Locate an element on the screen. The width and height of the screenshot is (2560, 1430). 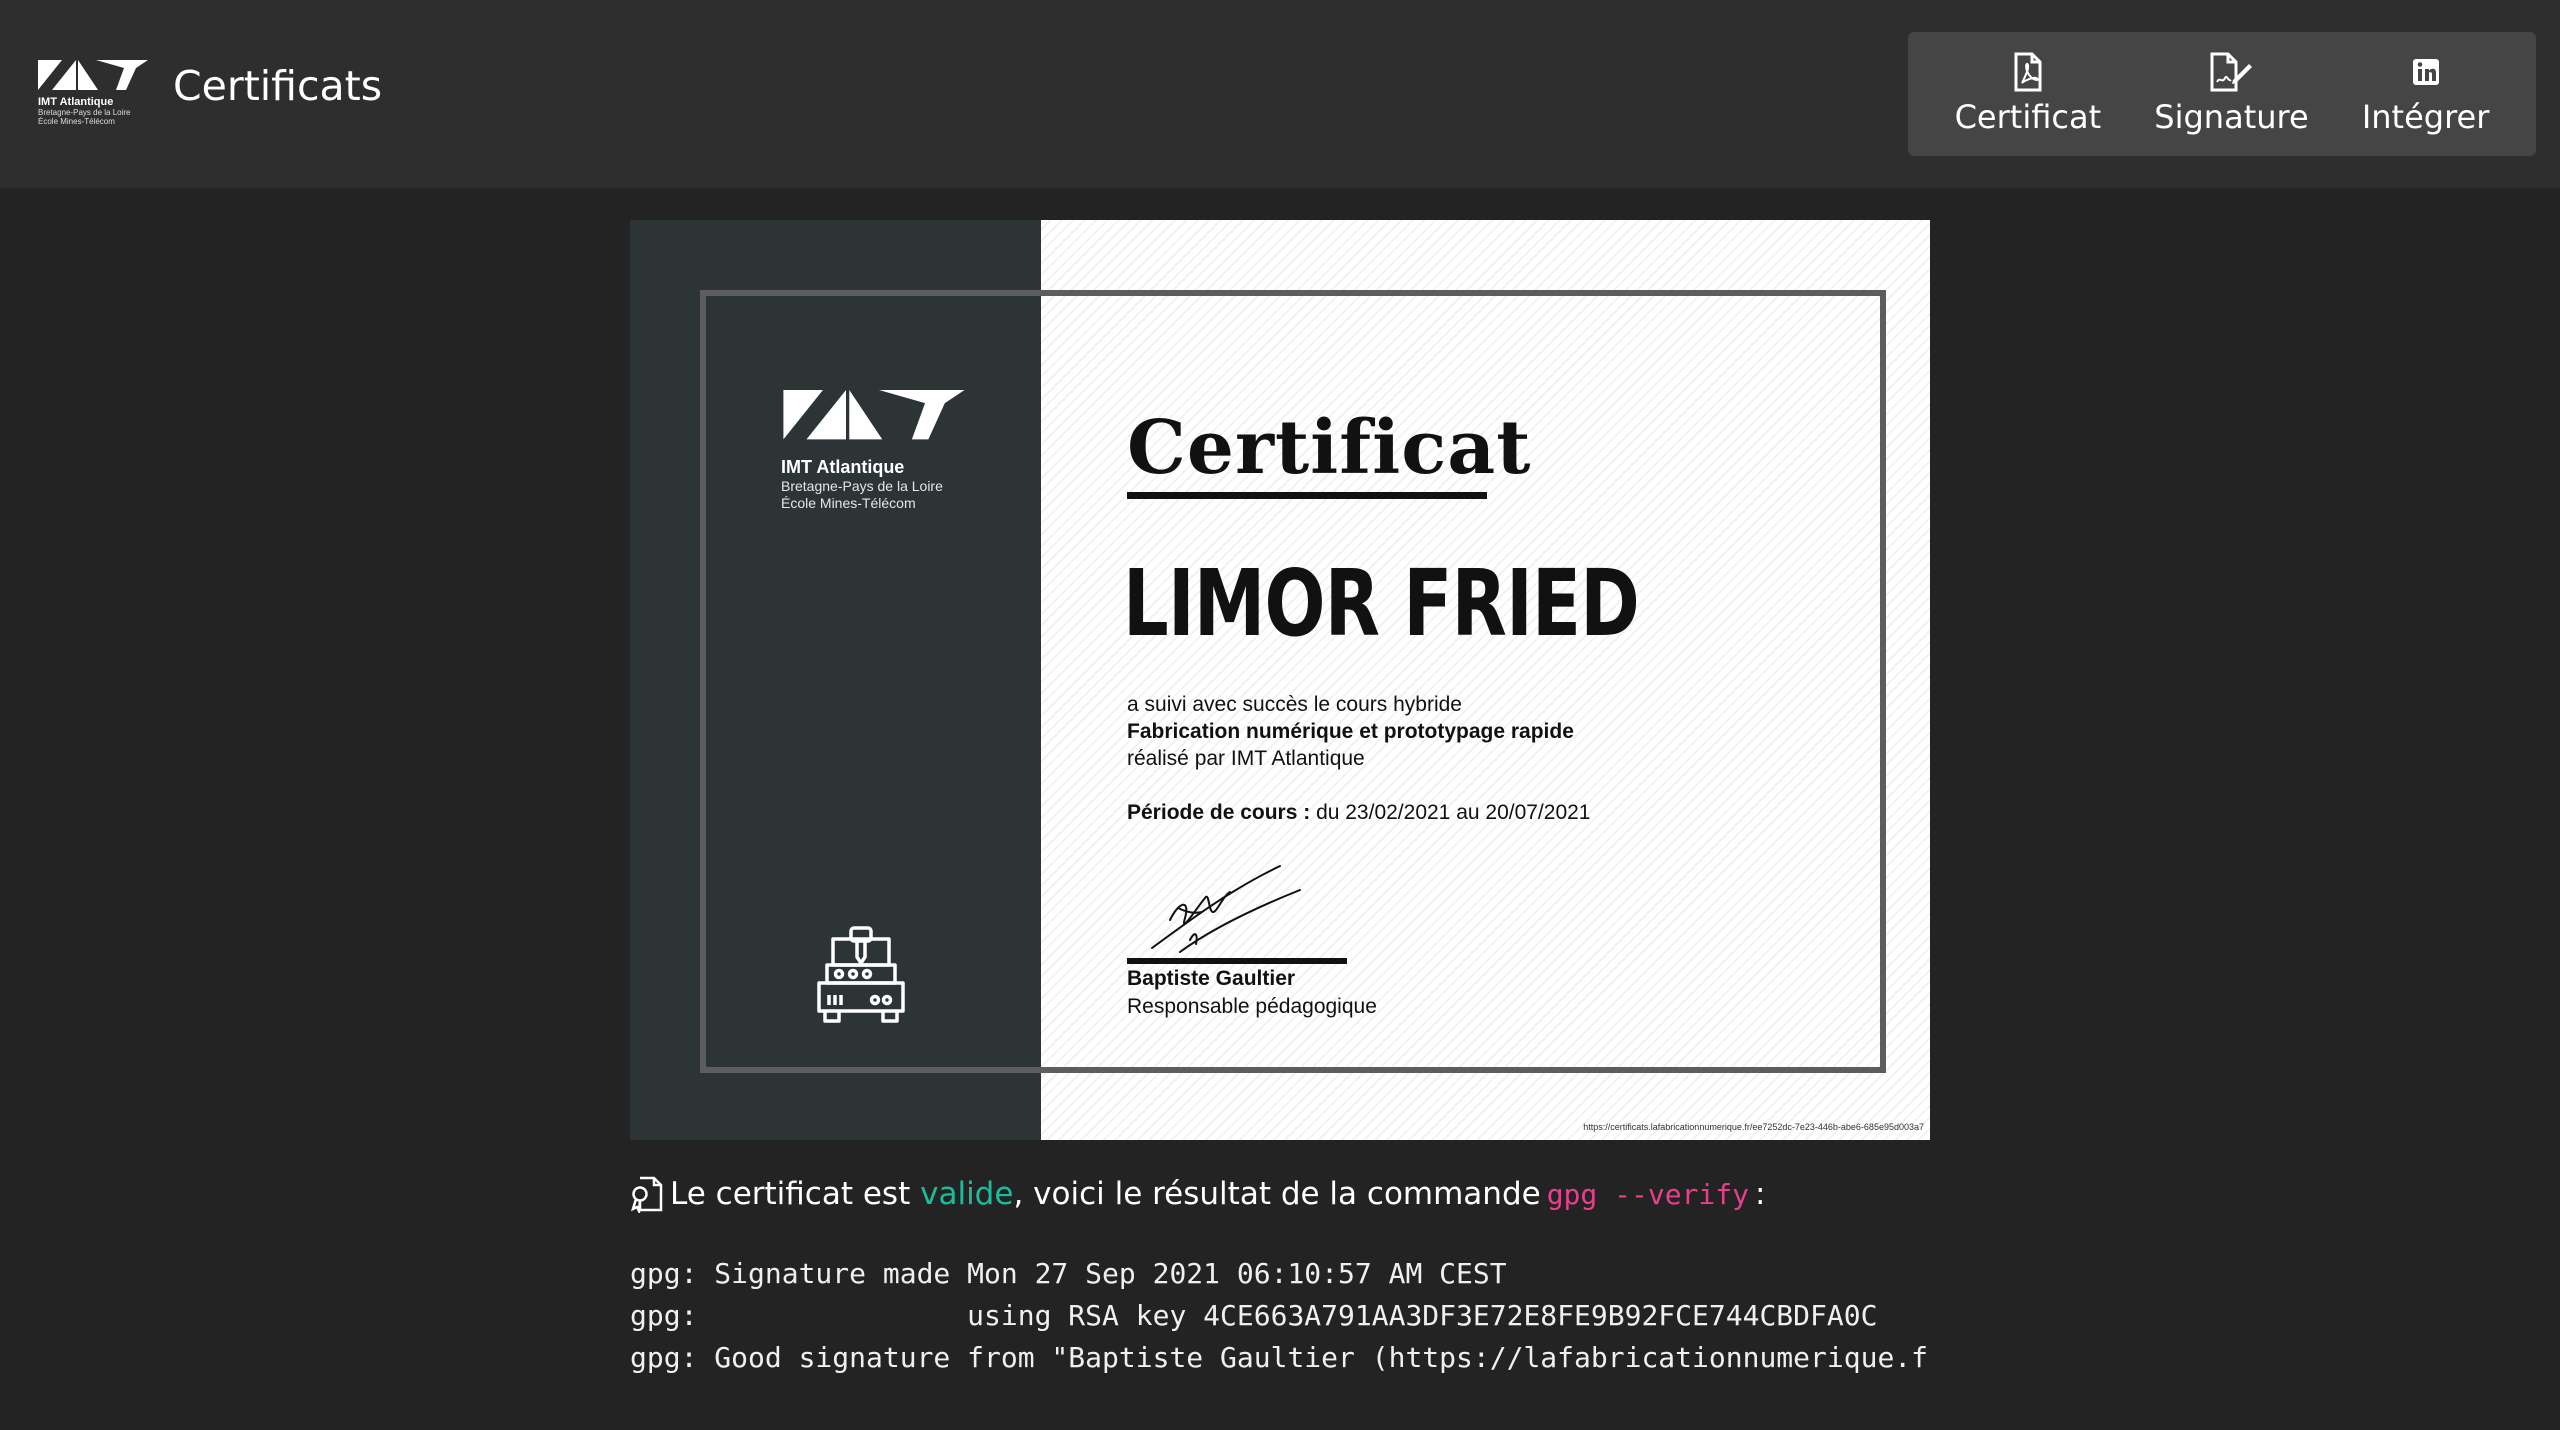
nav-signature-label: Signature is located at coordinates (2231, 117).